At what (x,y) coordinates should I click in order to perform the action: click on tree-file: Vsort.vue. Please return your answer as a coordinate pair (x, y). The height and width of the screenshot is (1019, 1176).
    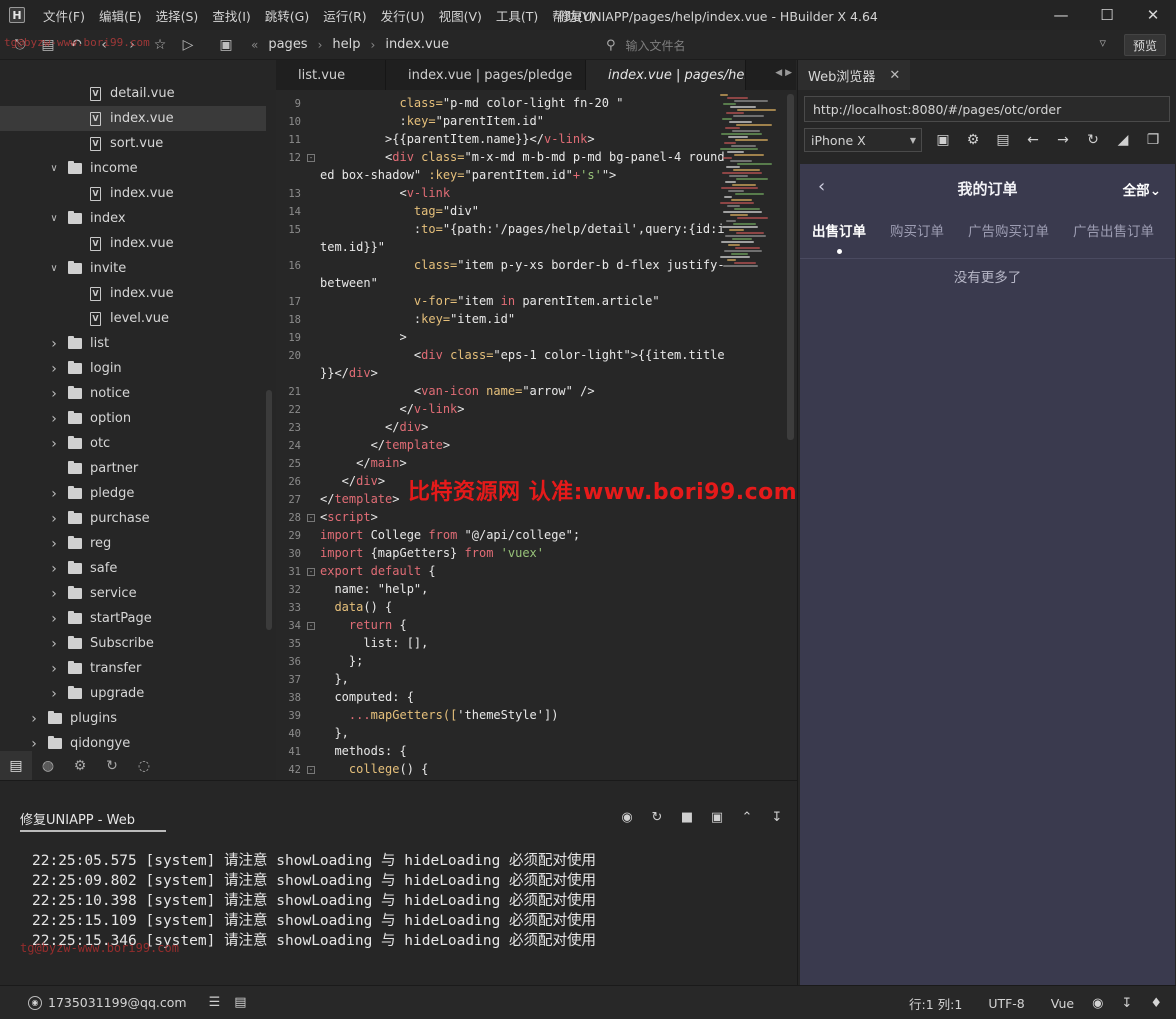
    Looking at the image, I should click on (126, 143).